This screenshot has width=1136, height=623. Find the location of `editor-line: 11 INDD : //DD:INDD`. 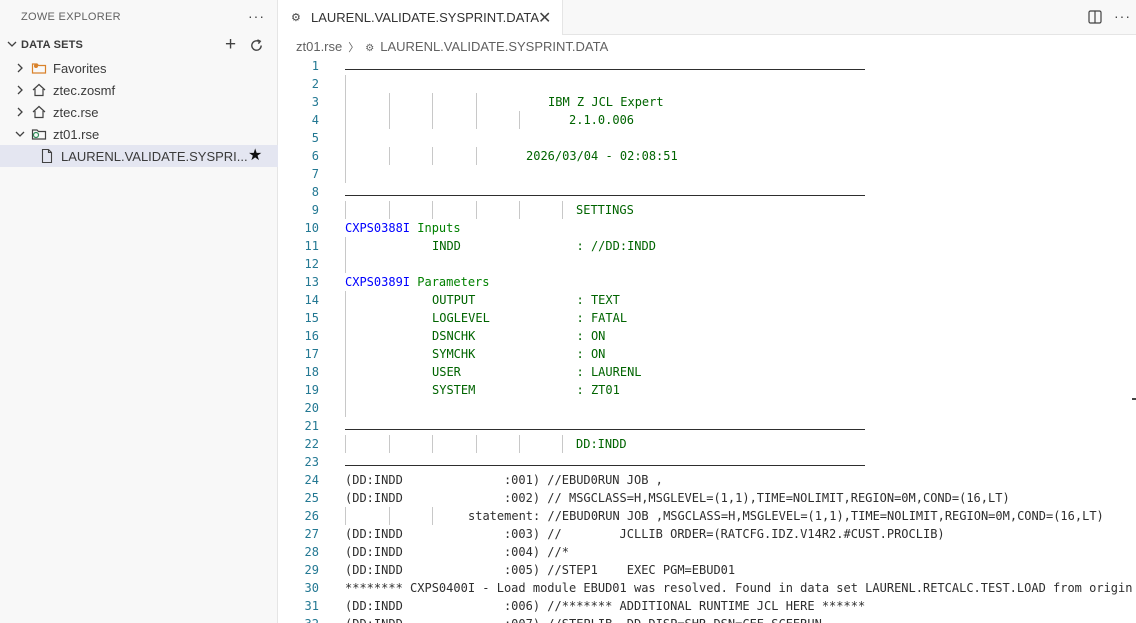

editor-line: 11 INDD : //DD:INDD is located at coordinates (707, 246).